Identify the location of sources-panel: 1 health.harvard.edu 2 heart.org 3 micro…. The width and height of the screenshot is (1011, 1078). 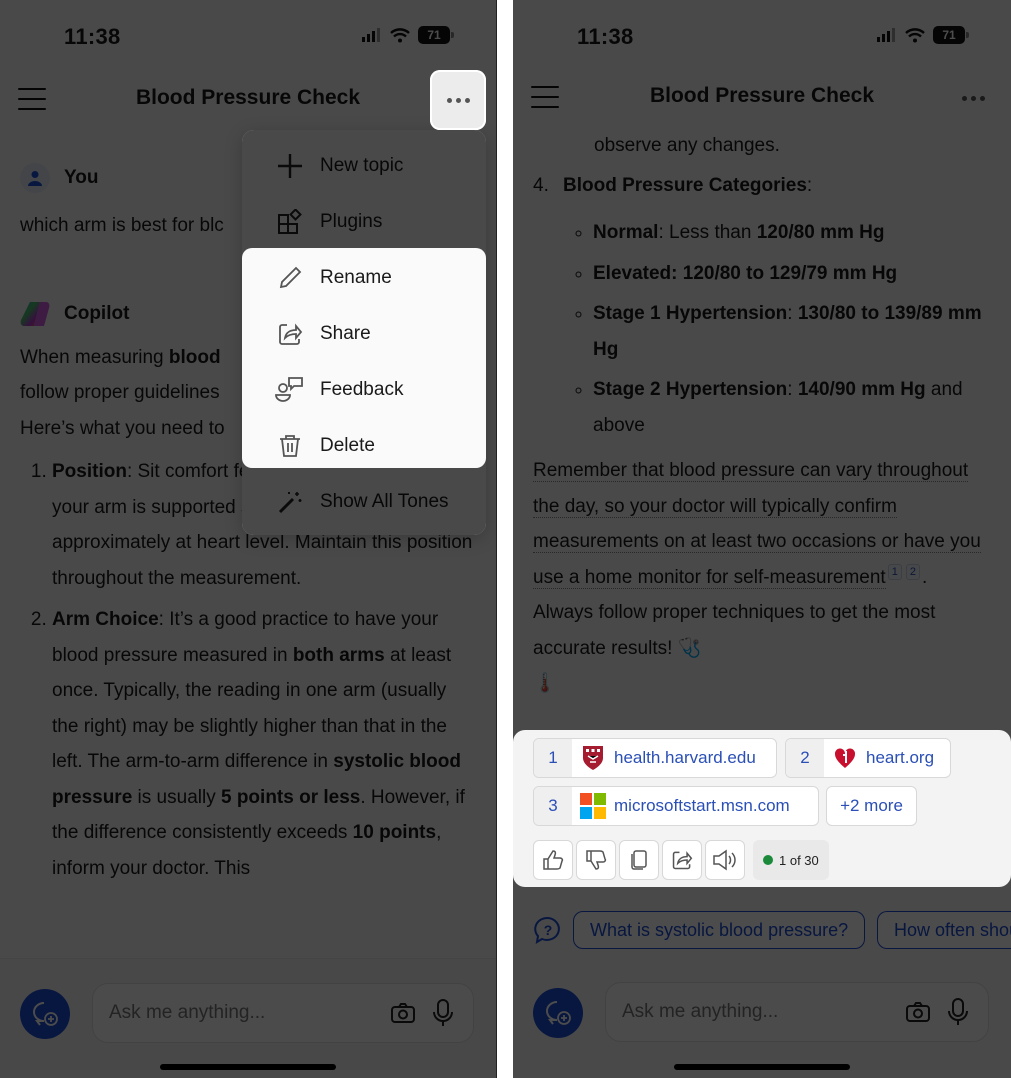
(762, 808).